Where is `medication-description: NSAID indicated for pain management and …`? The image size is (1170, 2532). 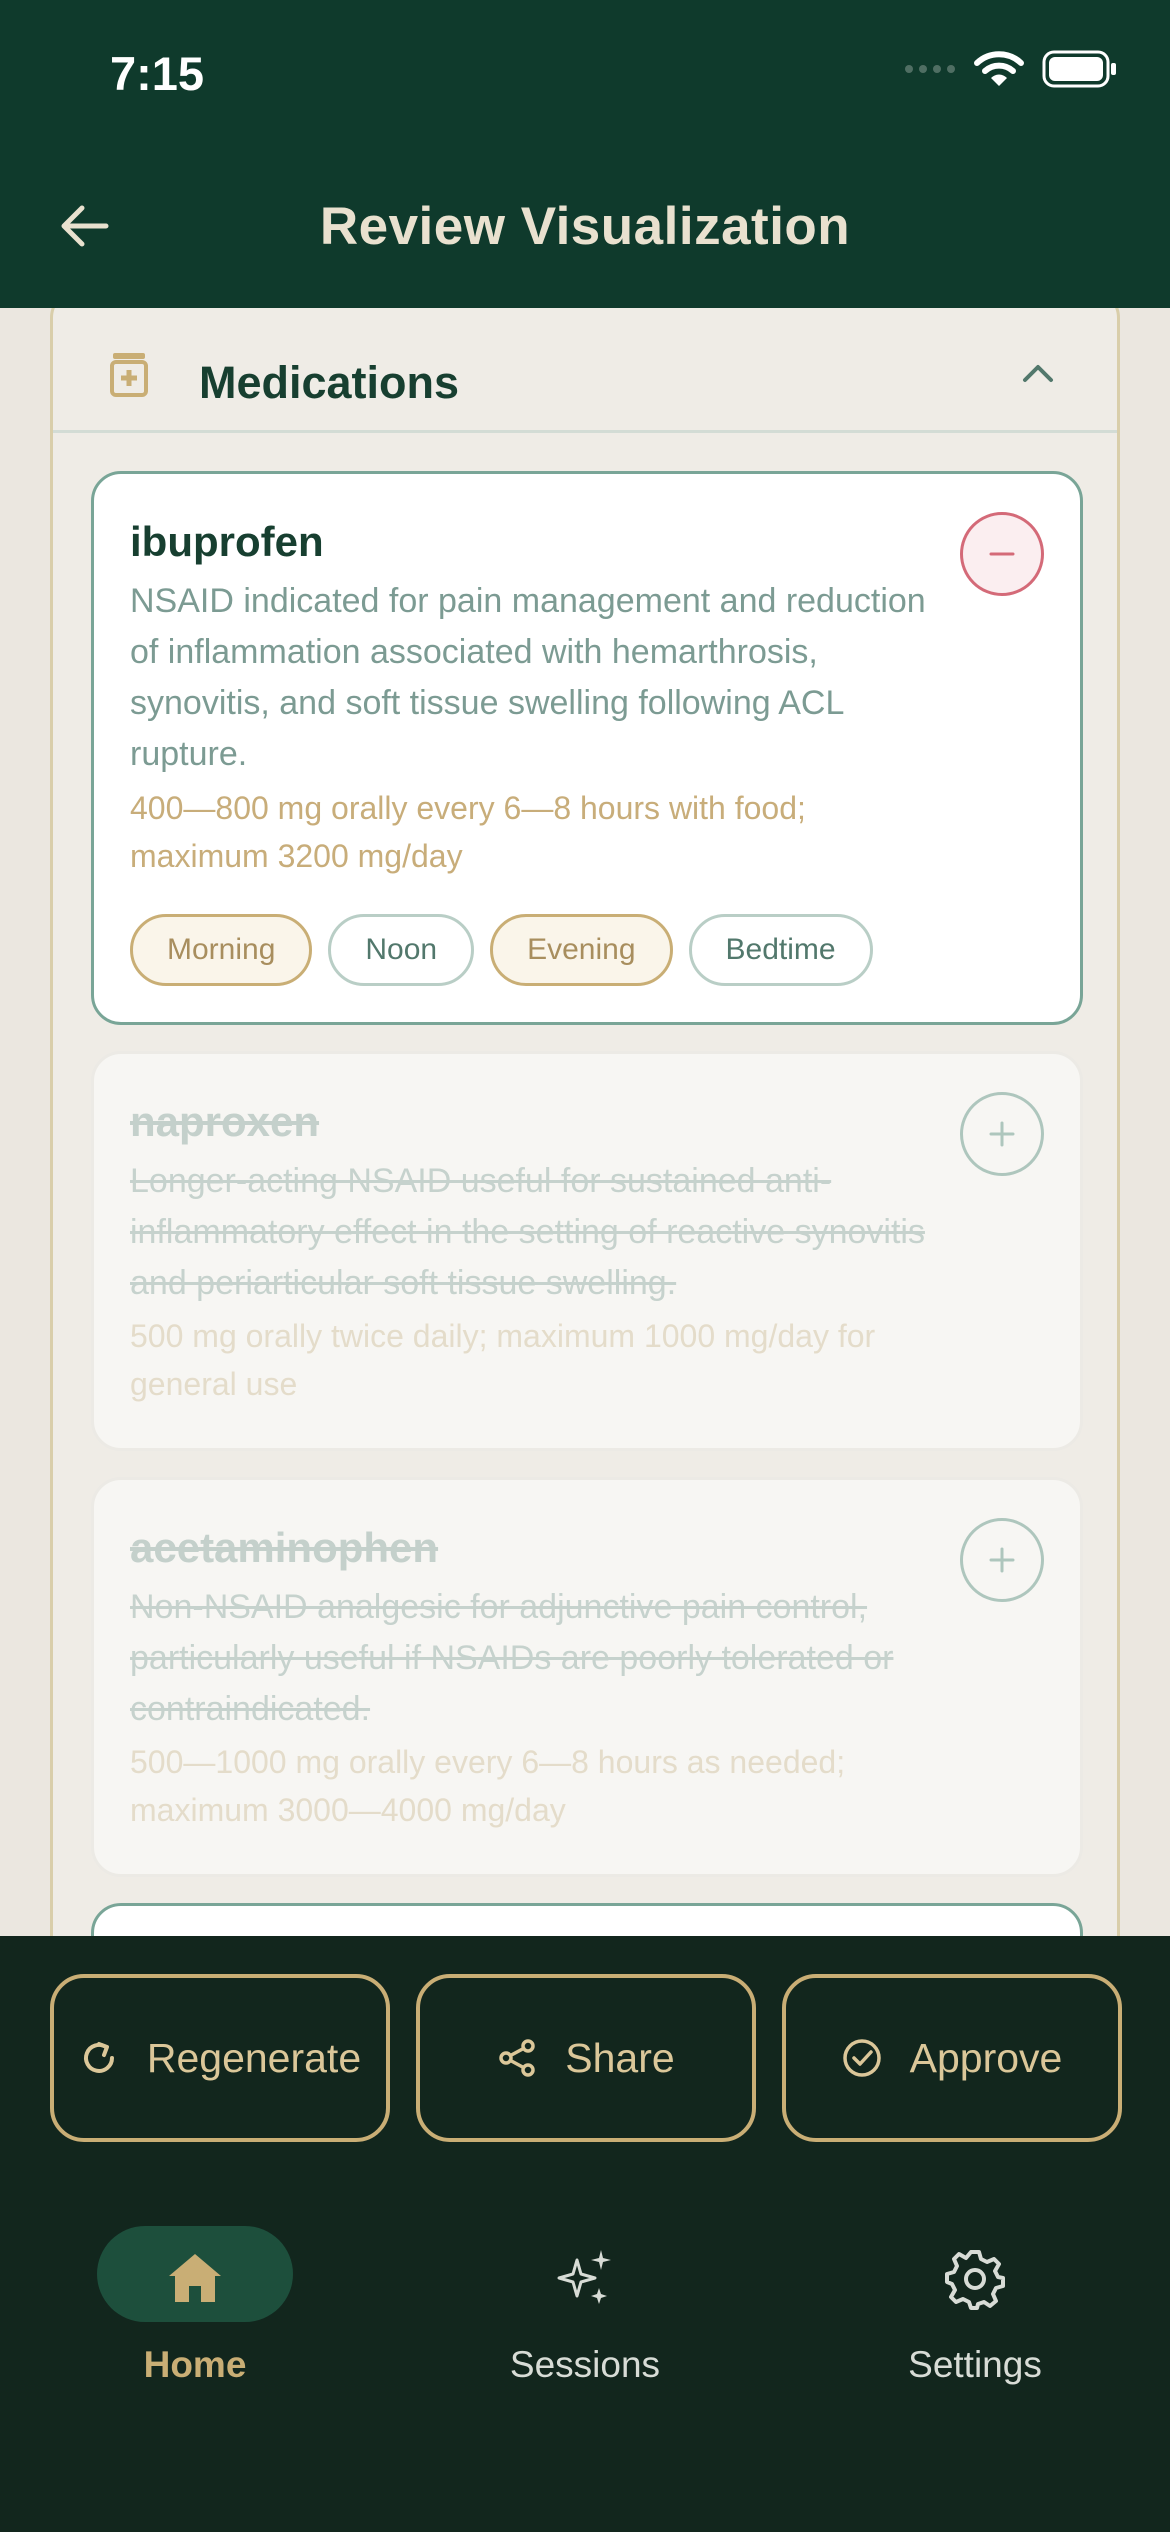 medication-description: NSAID indicated for pain management and … is located at coordinates (528, 677).